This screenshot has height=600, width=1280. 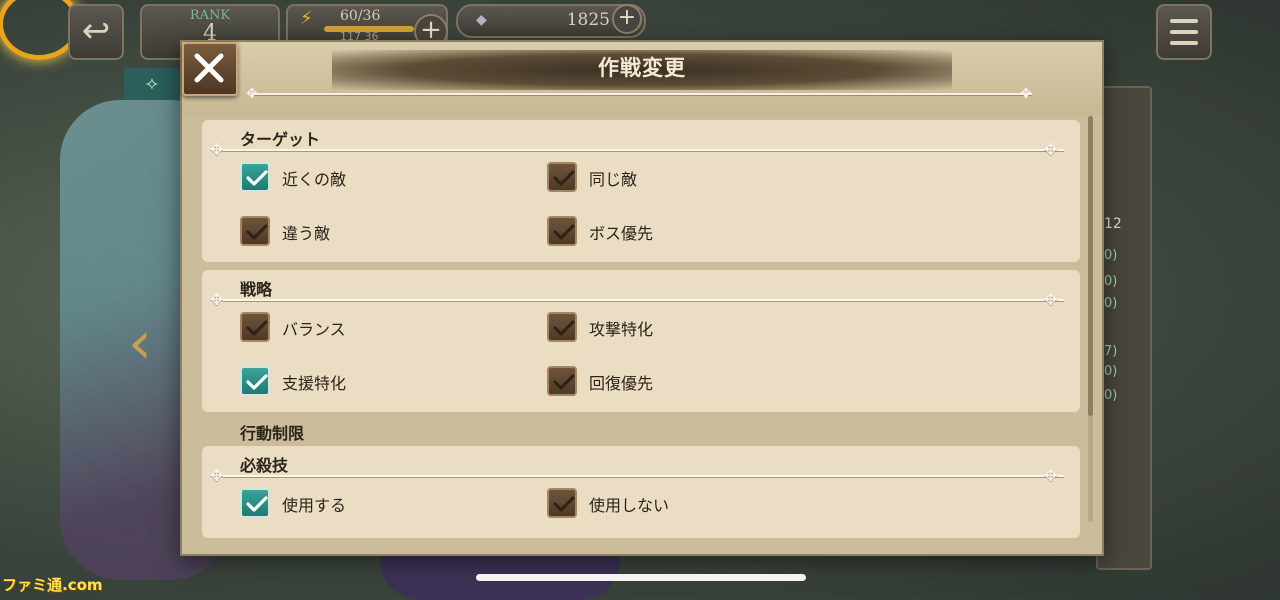 I want to click on dialog-title: 作戦変更, so click(x=642, y=68).